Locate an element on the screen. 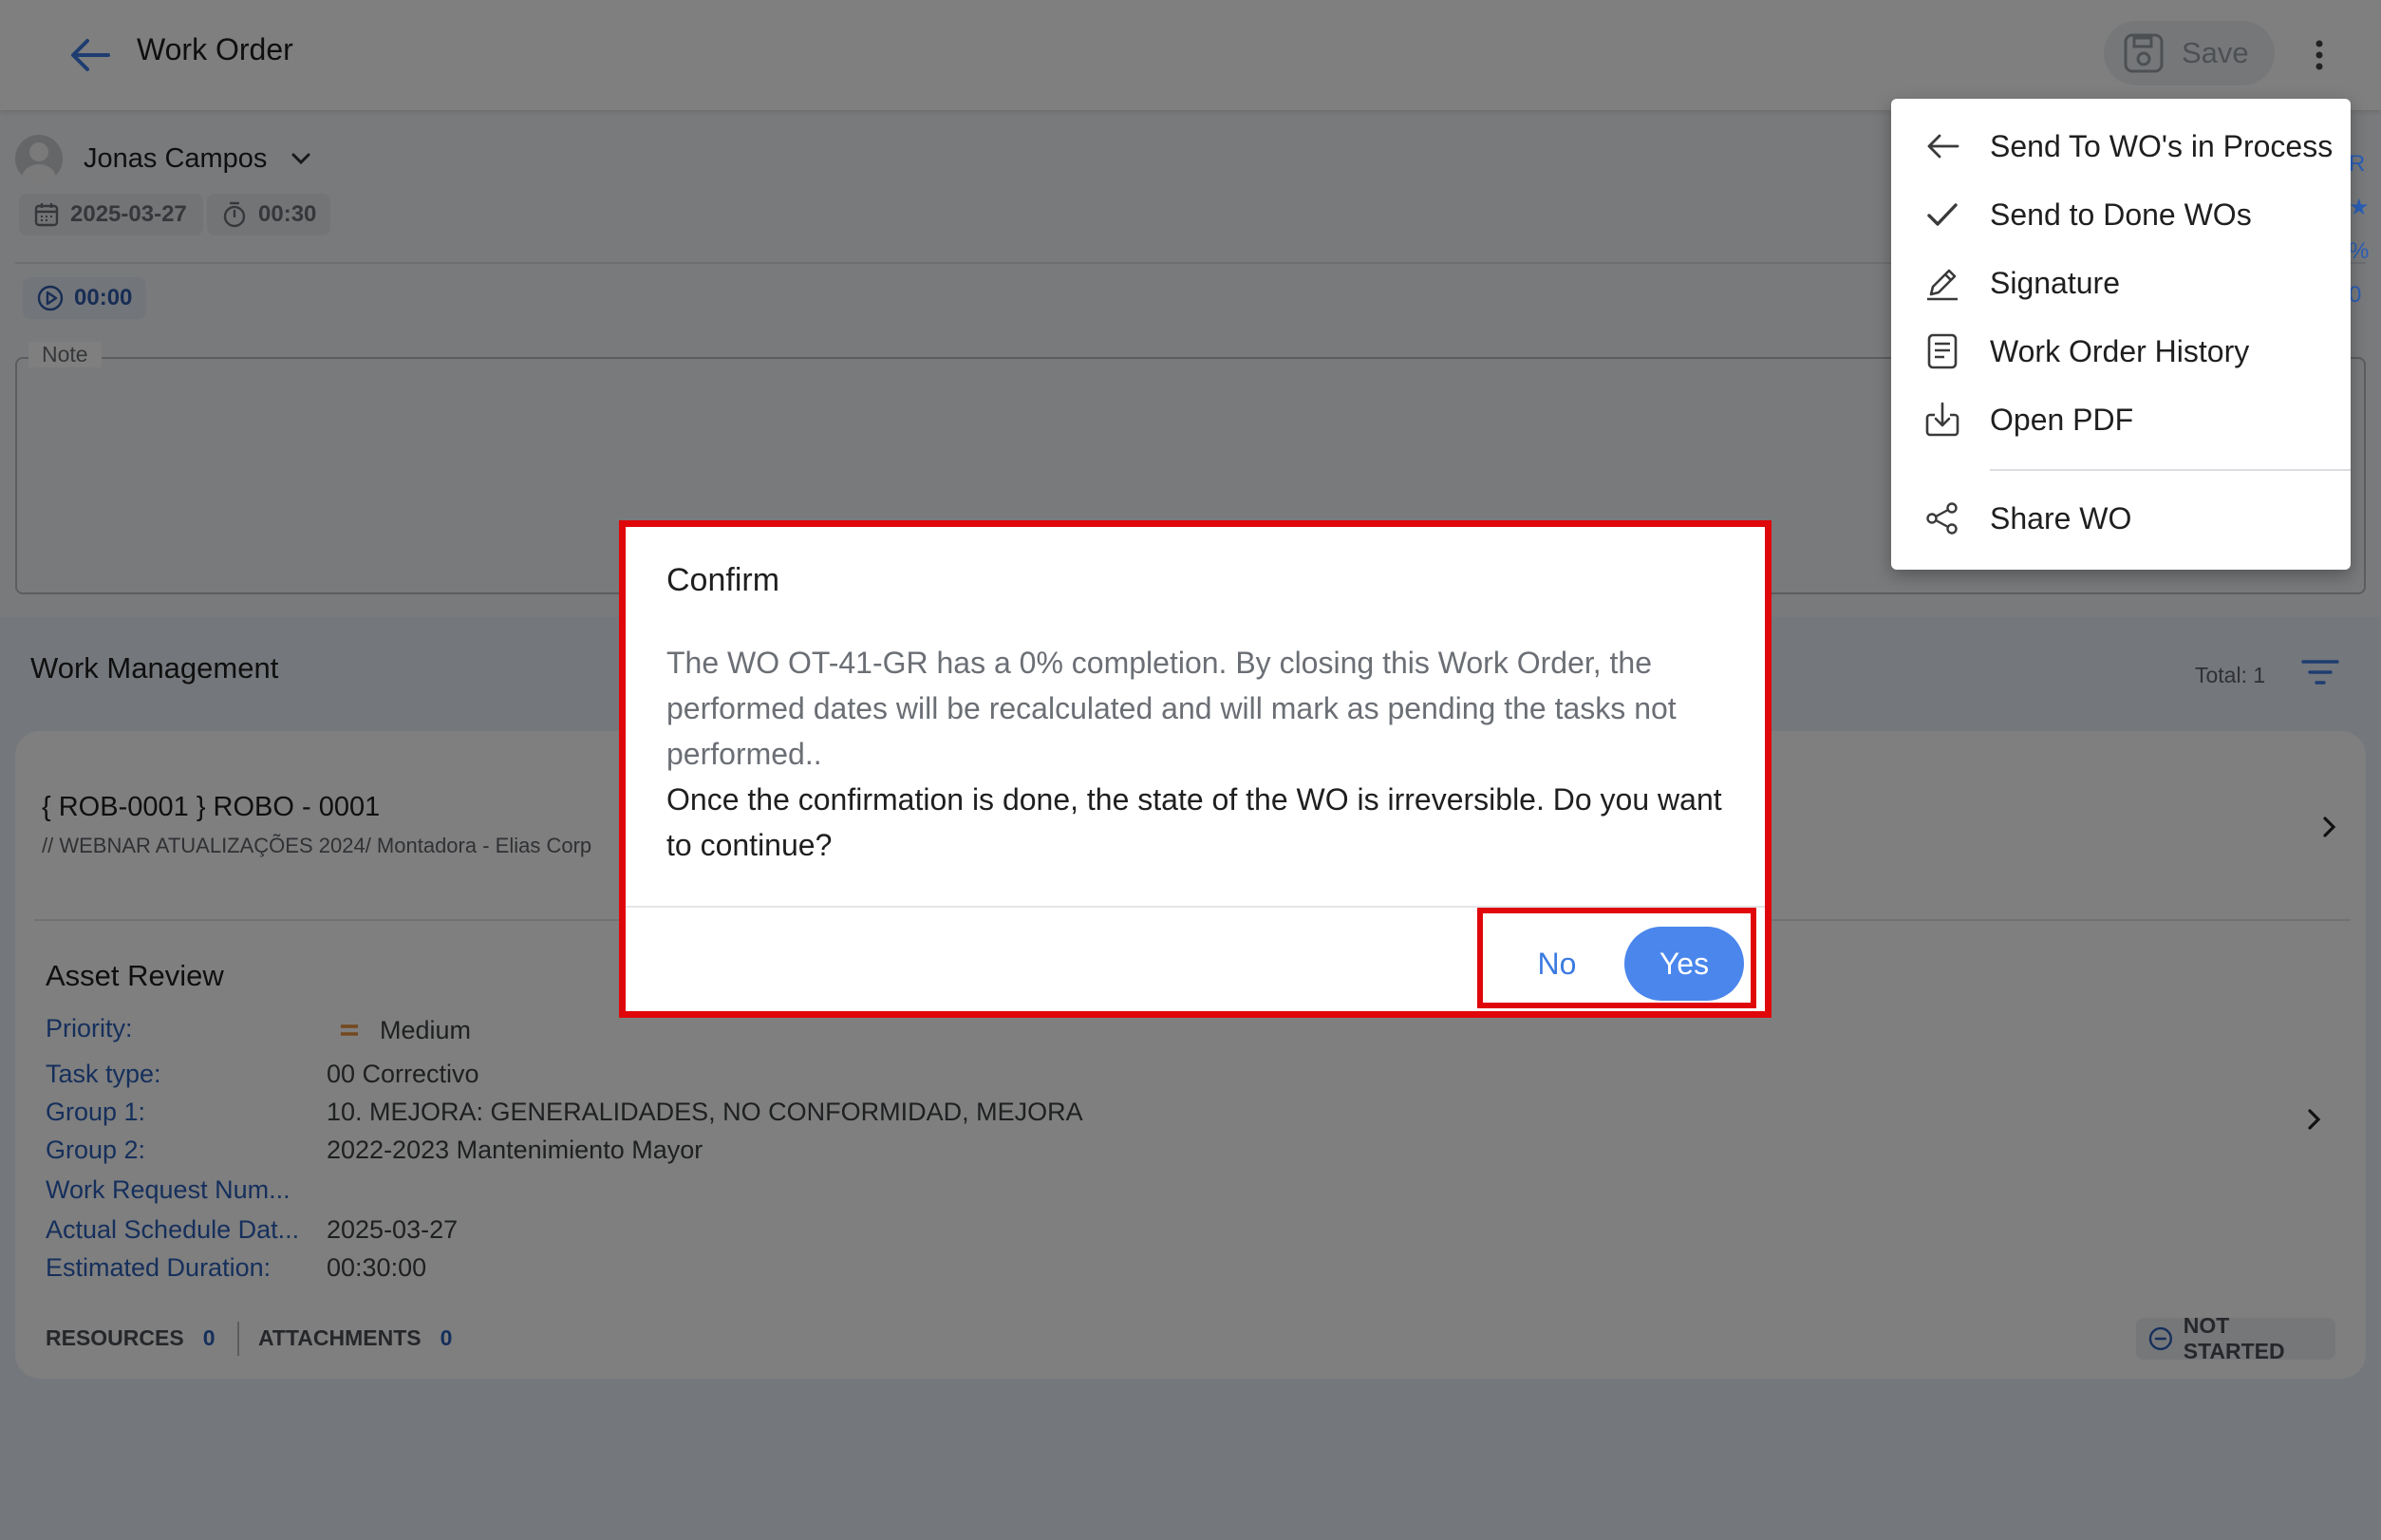 The width and height of the screenshot is (2381, 1540). menu-item-share: Share WO is located at coordinates (2121, 518).